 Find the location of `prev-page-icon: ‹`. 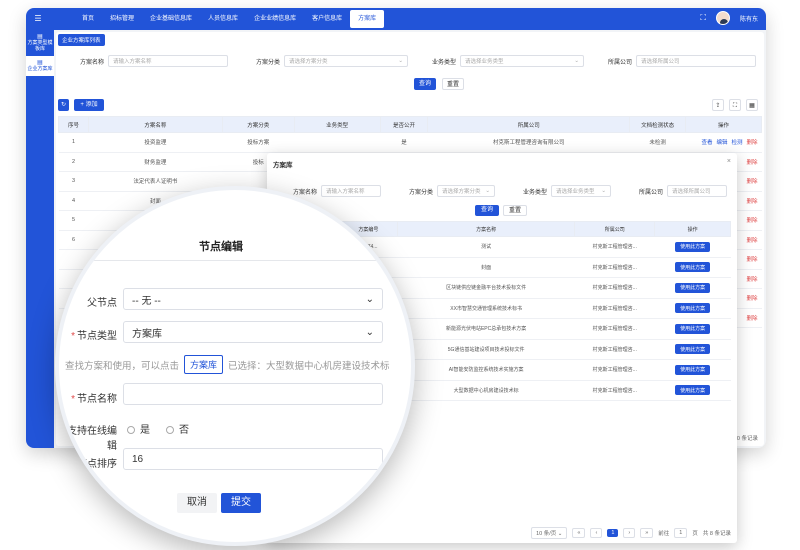

prev-page-icon: ‹ is located at coordinates (596, 533).